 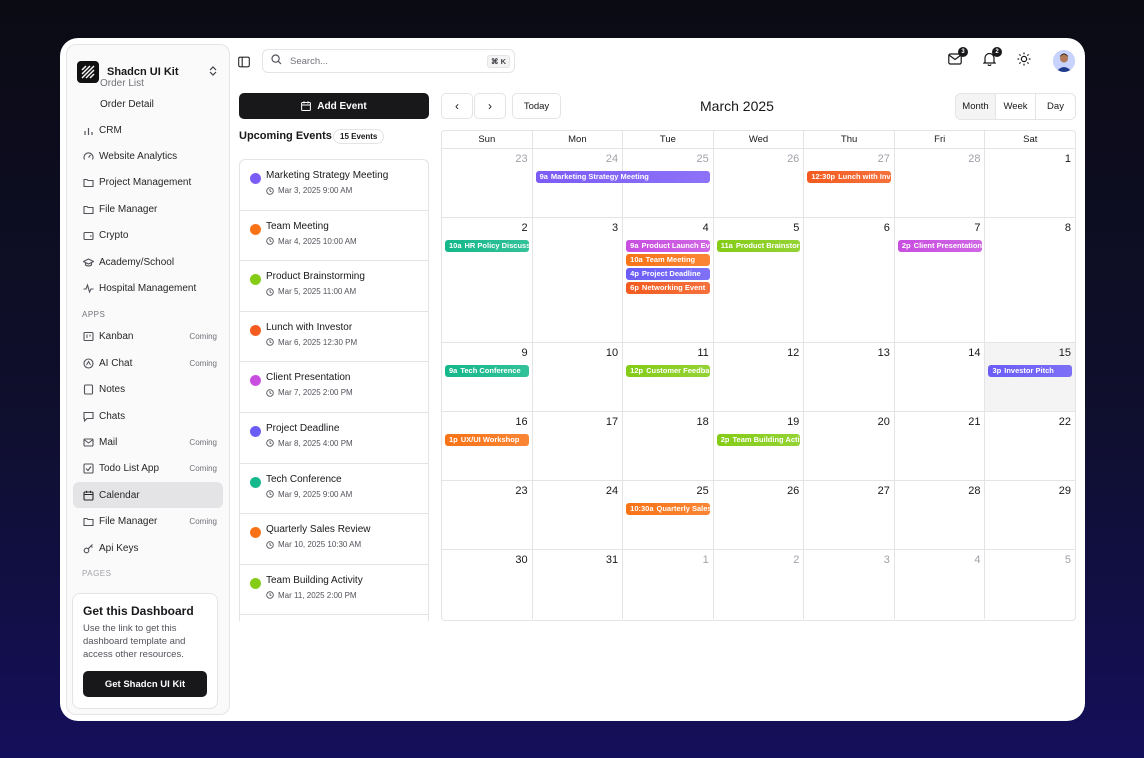 I want to click on sidebar-item-api-keys: Api Keys, so click(x=148, y=548).